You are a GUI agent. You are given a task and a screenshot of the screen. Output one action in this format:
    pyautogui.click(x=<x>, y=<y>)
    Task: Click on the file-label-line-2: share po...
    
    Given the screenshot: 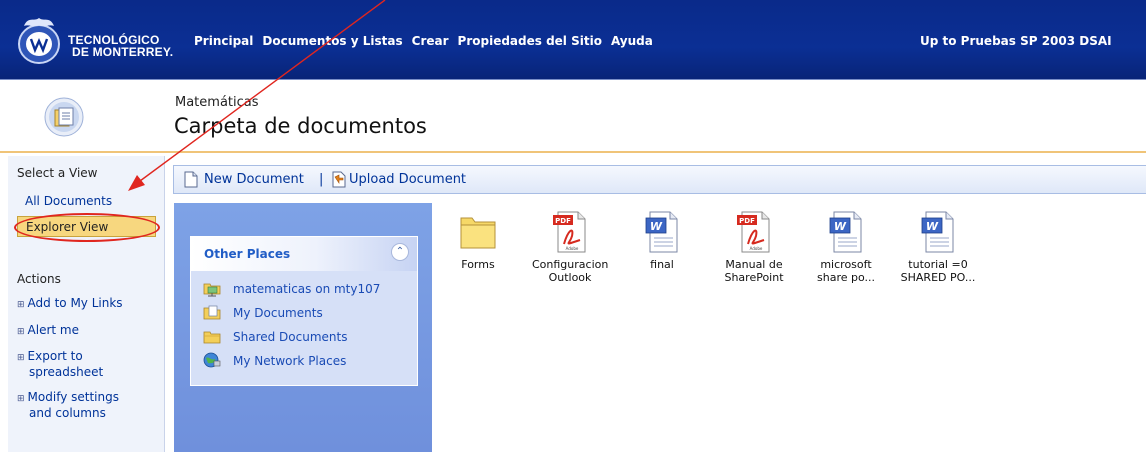 What is the action you would take?
    pyautogui.click(x=846, y=277)
    